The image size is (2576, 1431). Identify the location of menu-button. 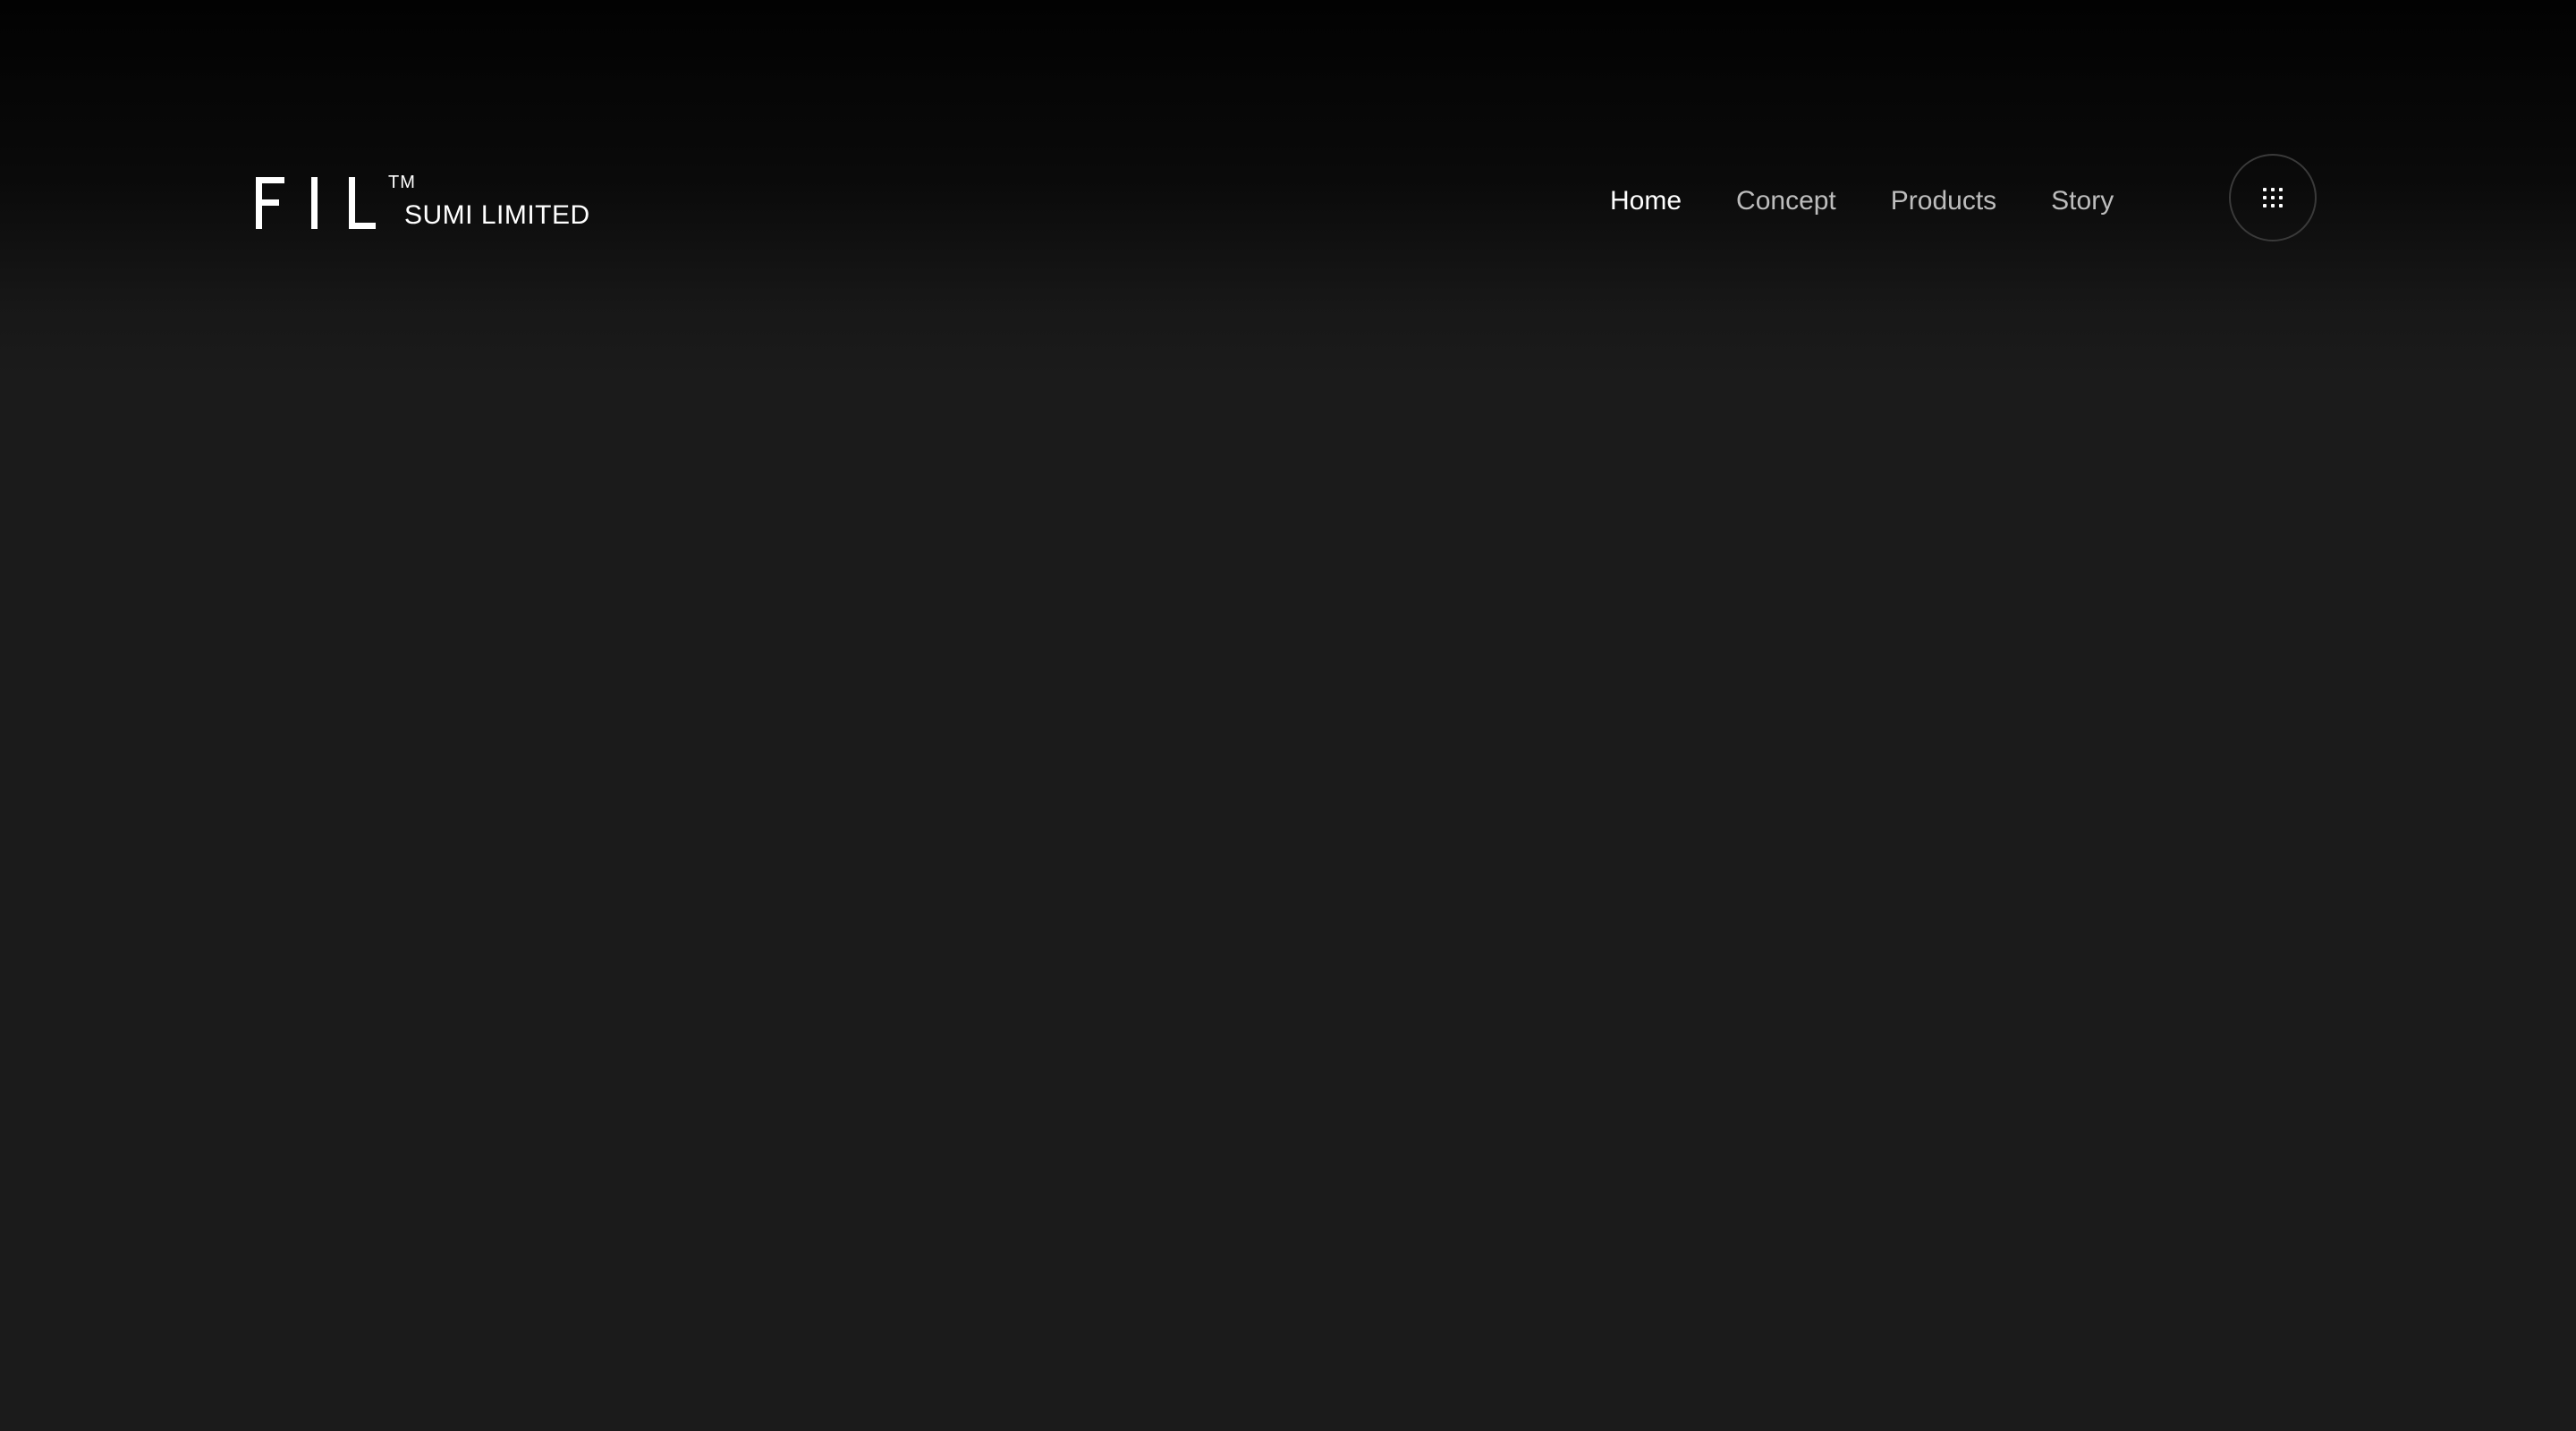
(2273, 198).